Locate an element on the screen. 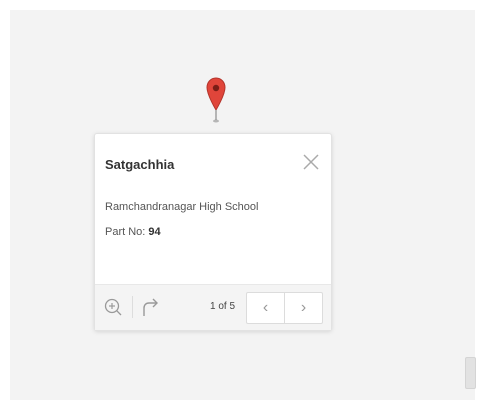  school-name: Ramchandranagar High School is located at coordinates (182, 207).